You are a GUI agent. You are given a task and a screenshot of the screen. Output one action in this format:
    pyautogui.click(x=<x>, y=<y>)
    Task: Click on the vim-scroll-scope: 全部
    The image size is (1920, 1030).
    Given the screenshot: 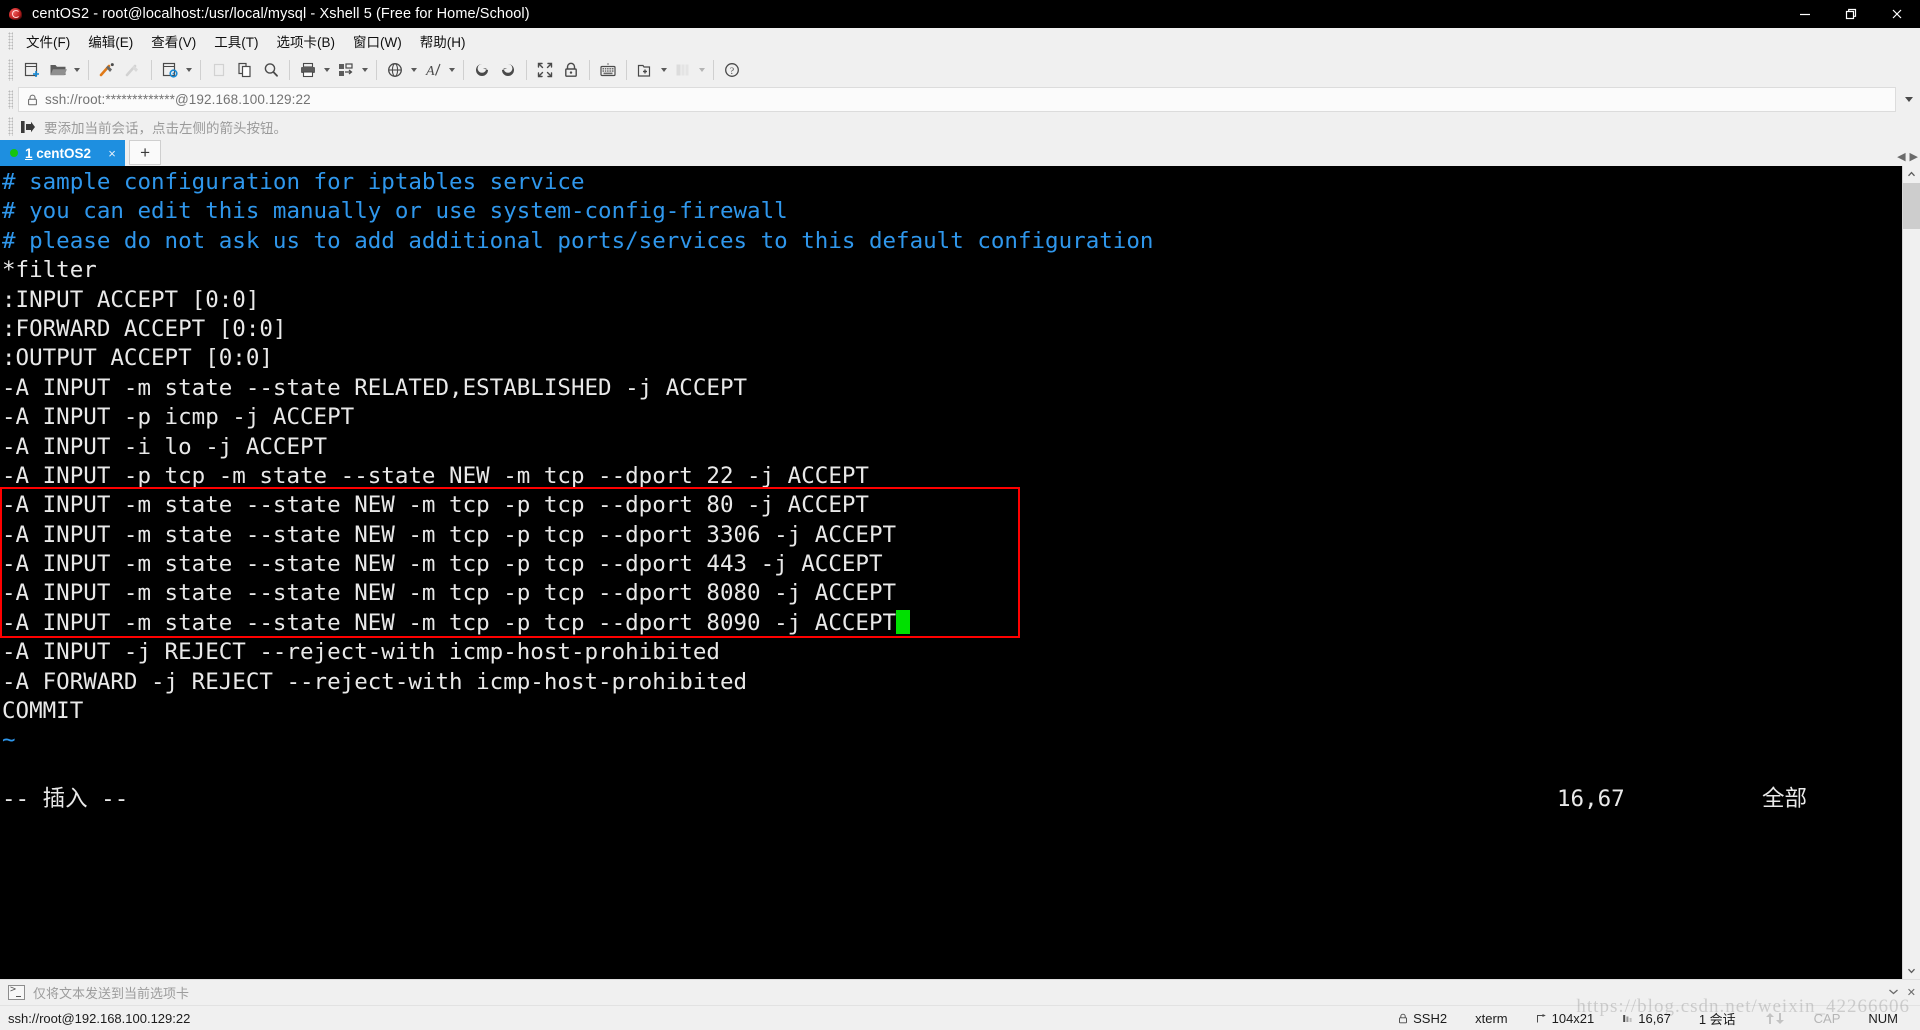 What is the action you would take?
    pyautogui.click(x=1785, y=799)
    